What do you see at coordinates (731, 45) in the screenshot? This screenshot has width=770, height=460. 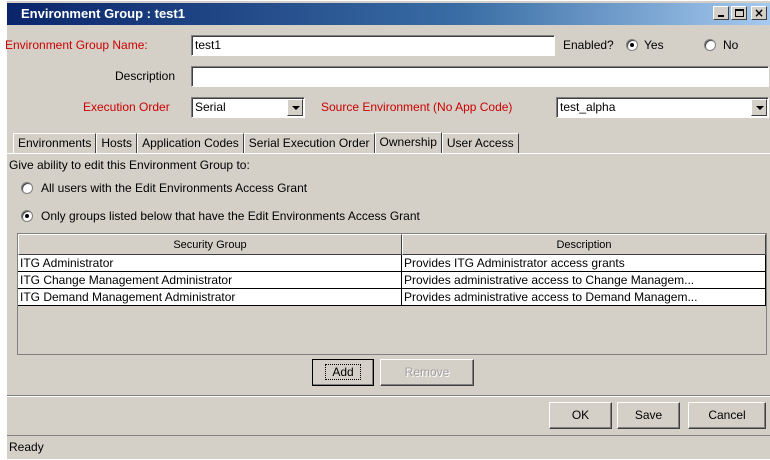 I see `enabled-no-label: No` at bounding box center [731, 45].